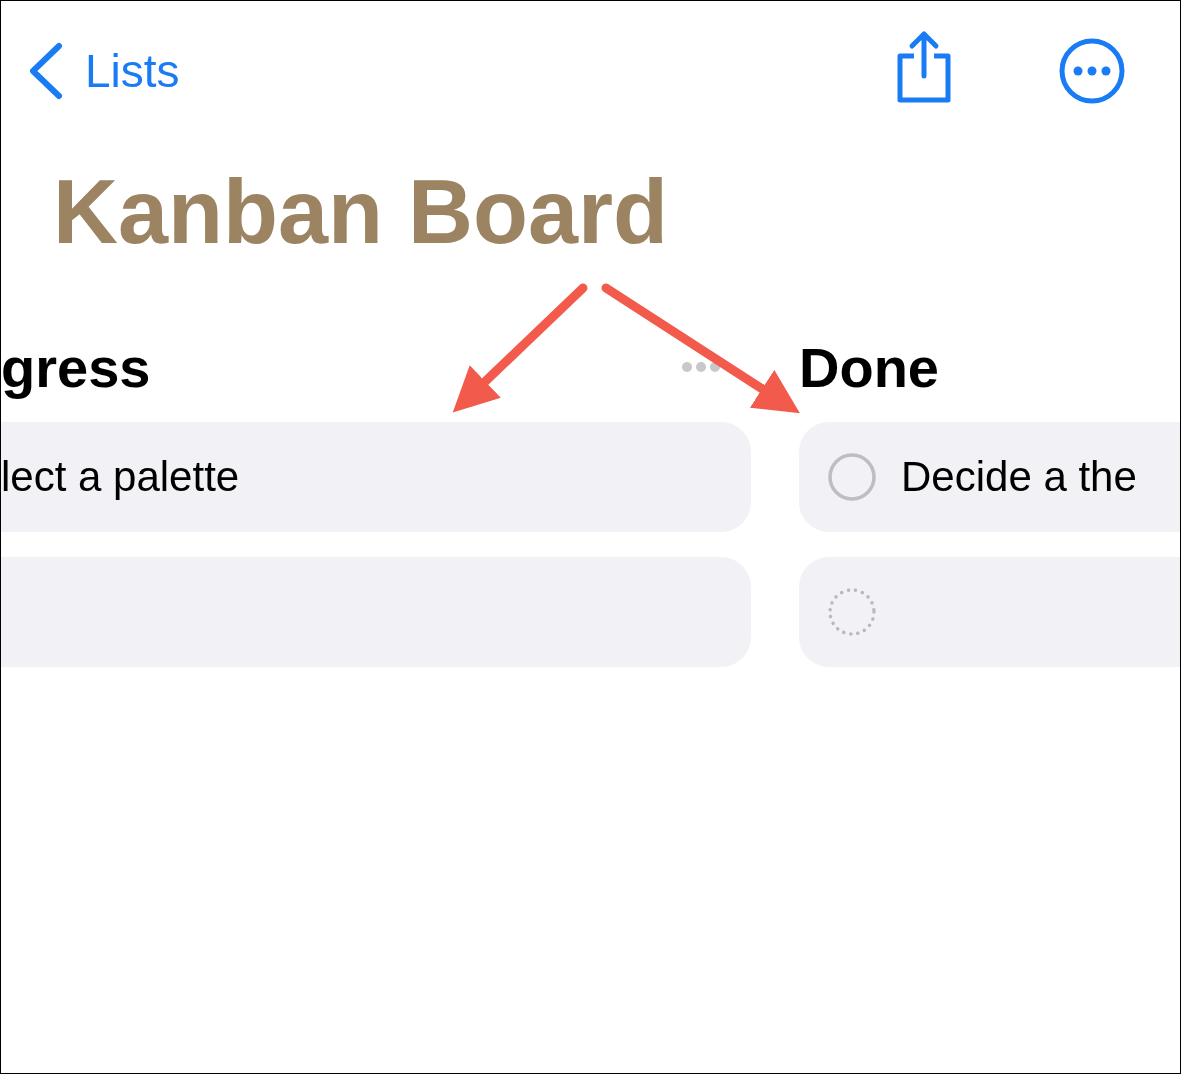  I want to click on task-text: lect a palette, so click(120, 477).